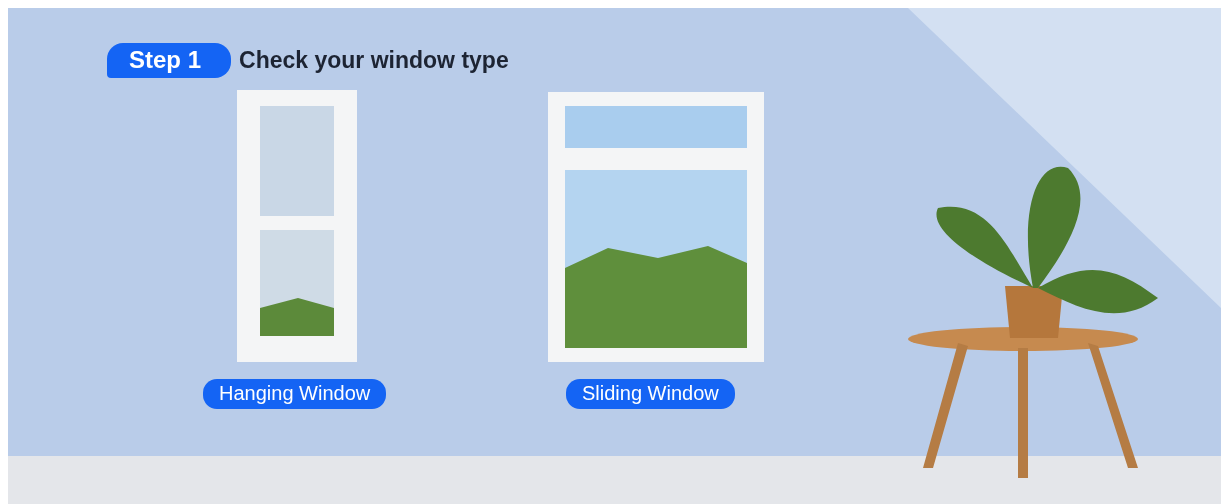 The height and width of the screenshot is (504, 1221). What do you see at coordinates (650, 394) in the screenshot?
I see `window-type-label: Sliding Window` at bounding box center [650, 394].